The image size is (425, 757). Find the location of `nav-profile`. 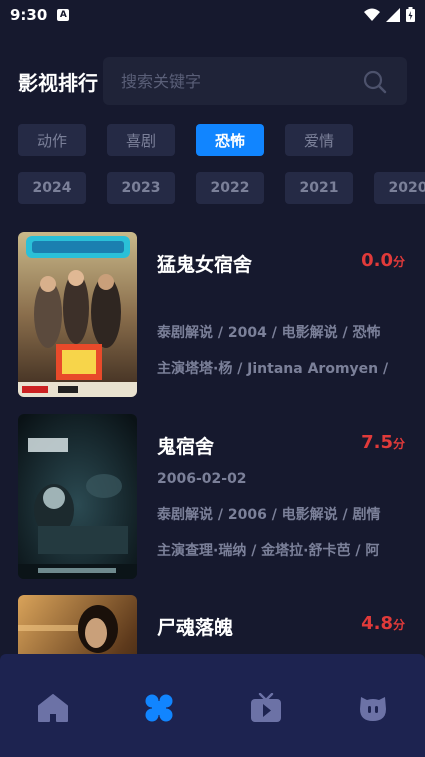

nav-profile is located at coordinates (373, 708).